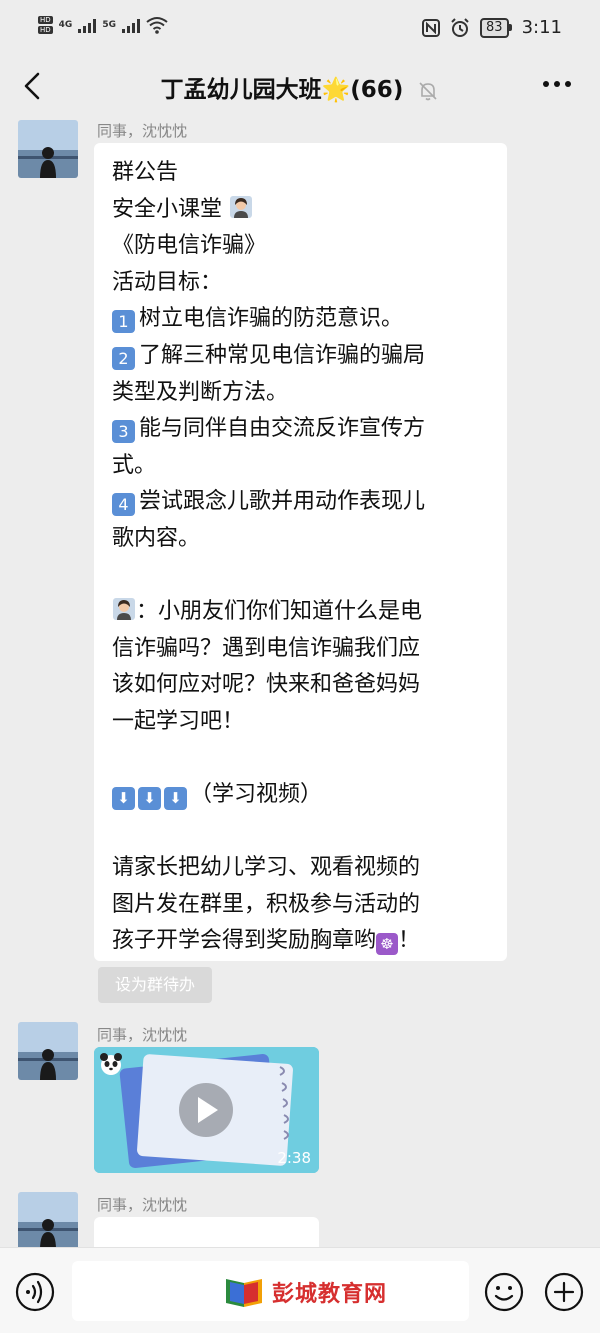  Describe the element at coordinates (294, 1158) in the screenshot. I see `video-duration: 2:38` at that location.